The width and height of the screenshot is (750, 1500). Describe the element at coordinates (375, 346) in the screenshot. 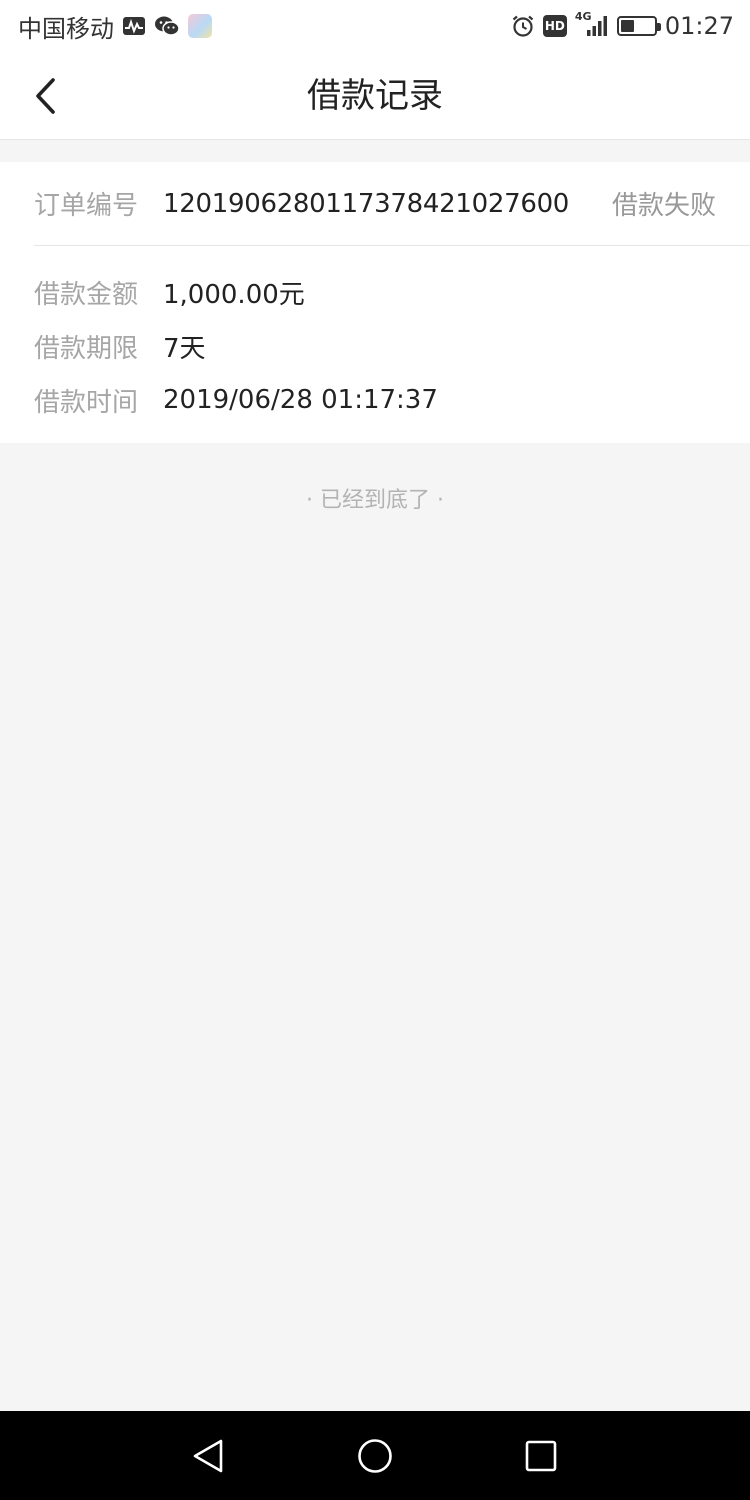

I see `term-row: 借款期限 7天` at that location.